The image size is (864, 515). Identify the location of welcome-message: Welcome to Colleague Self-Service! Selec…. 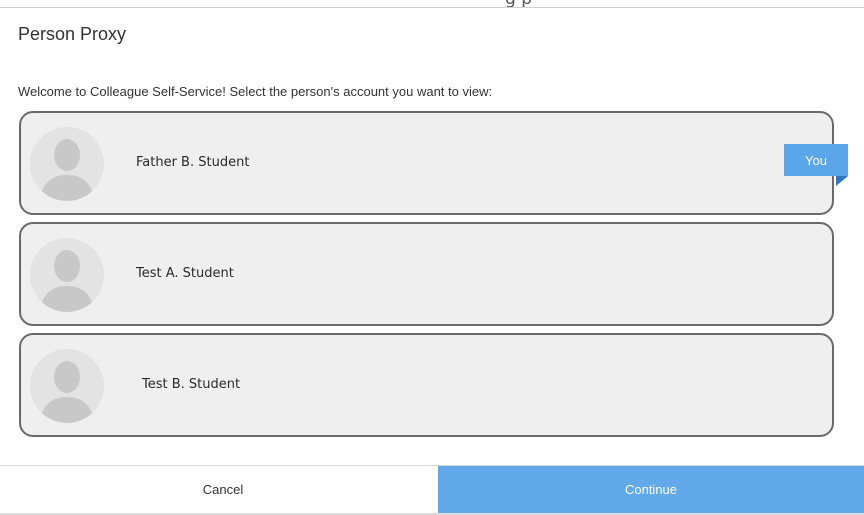
(255, 91).